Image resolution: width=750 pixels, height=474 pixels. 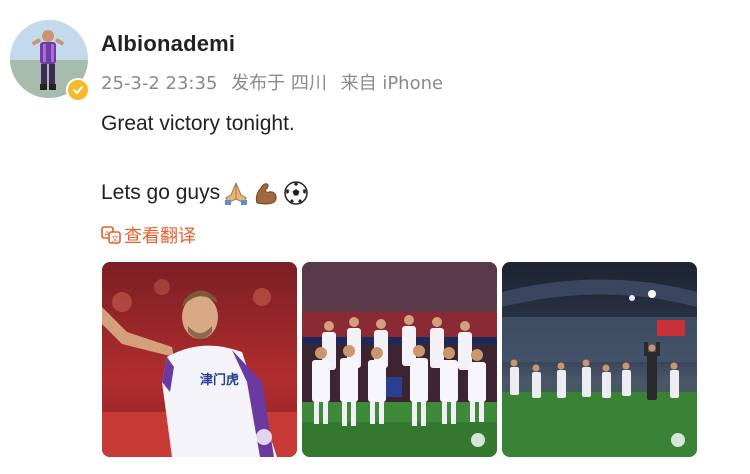 I want to click on post-photo-1: 津门虎, so click(x=199, y=359).